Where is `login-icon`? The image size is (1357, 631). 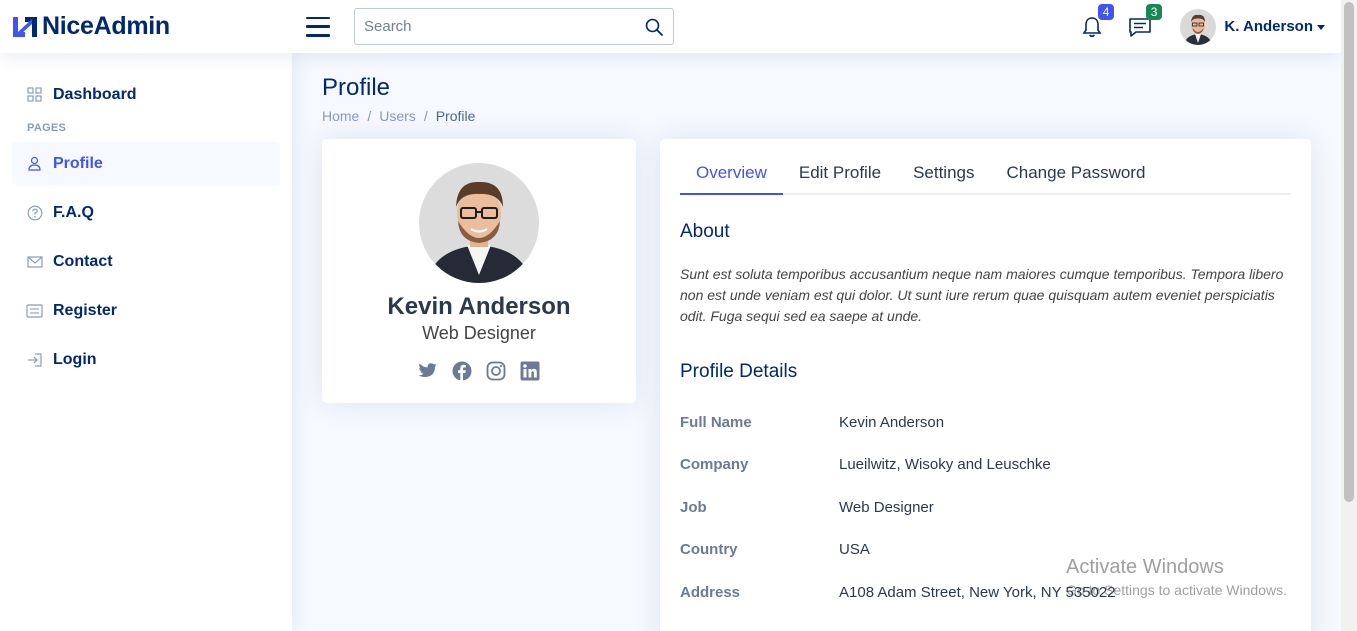 login-icon is located at coordinates (34, 359).